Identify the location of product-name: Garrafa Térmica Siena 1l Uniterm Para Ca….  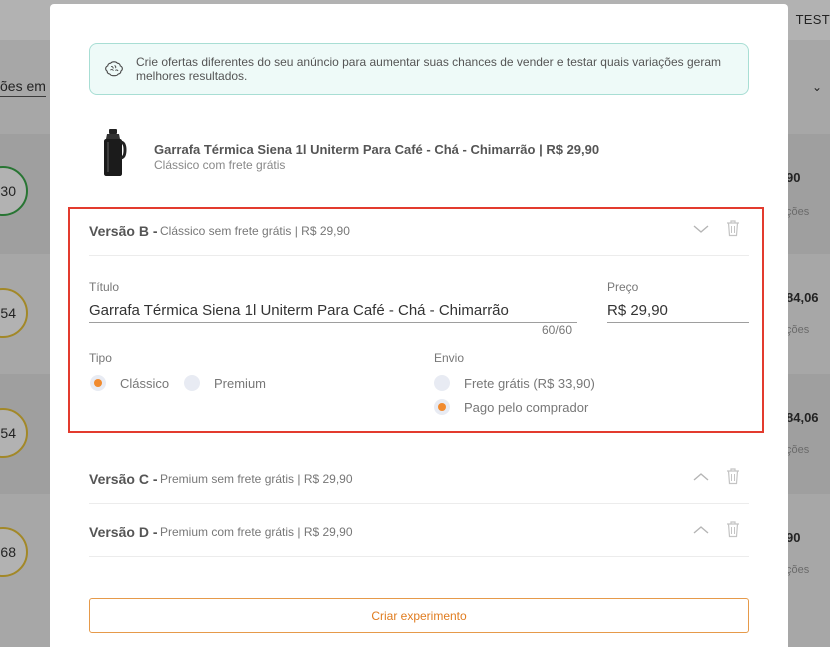
(377, 149).